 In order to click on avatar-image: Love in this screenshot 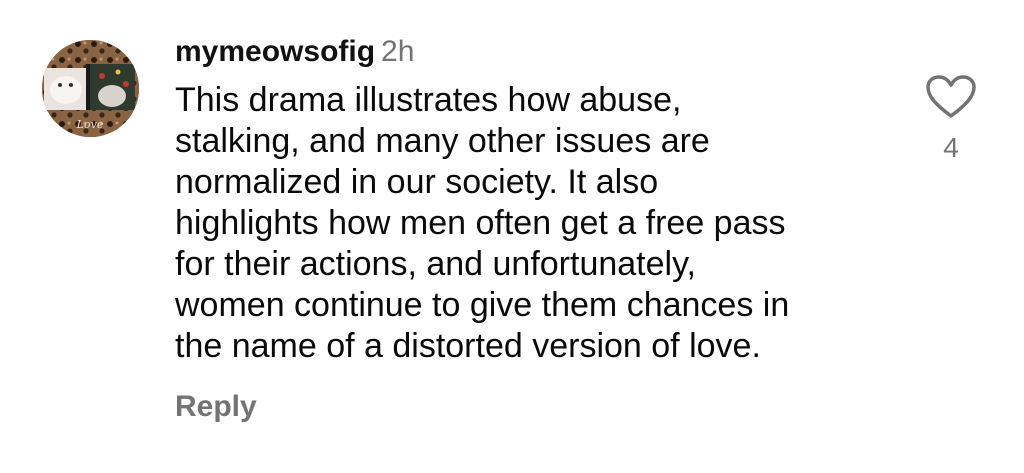, I will do `click(90, 88)`.